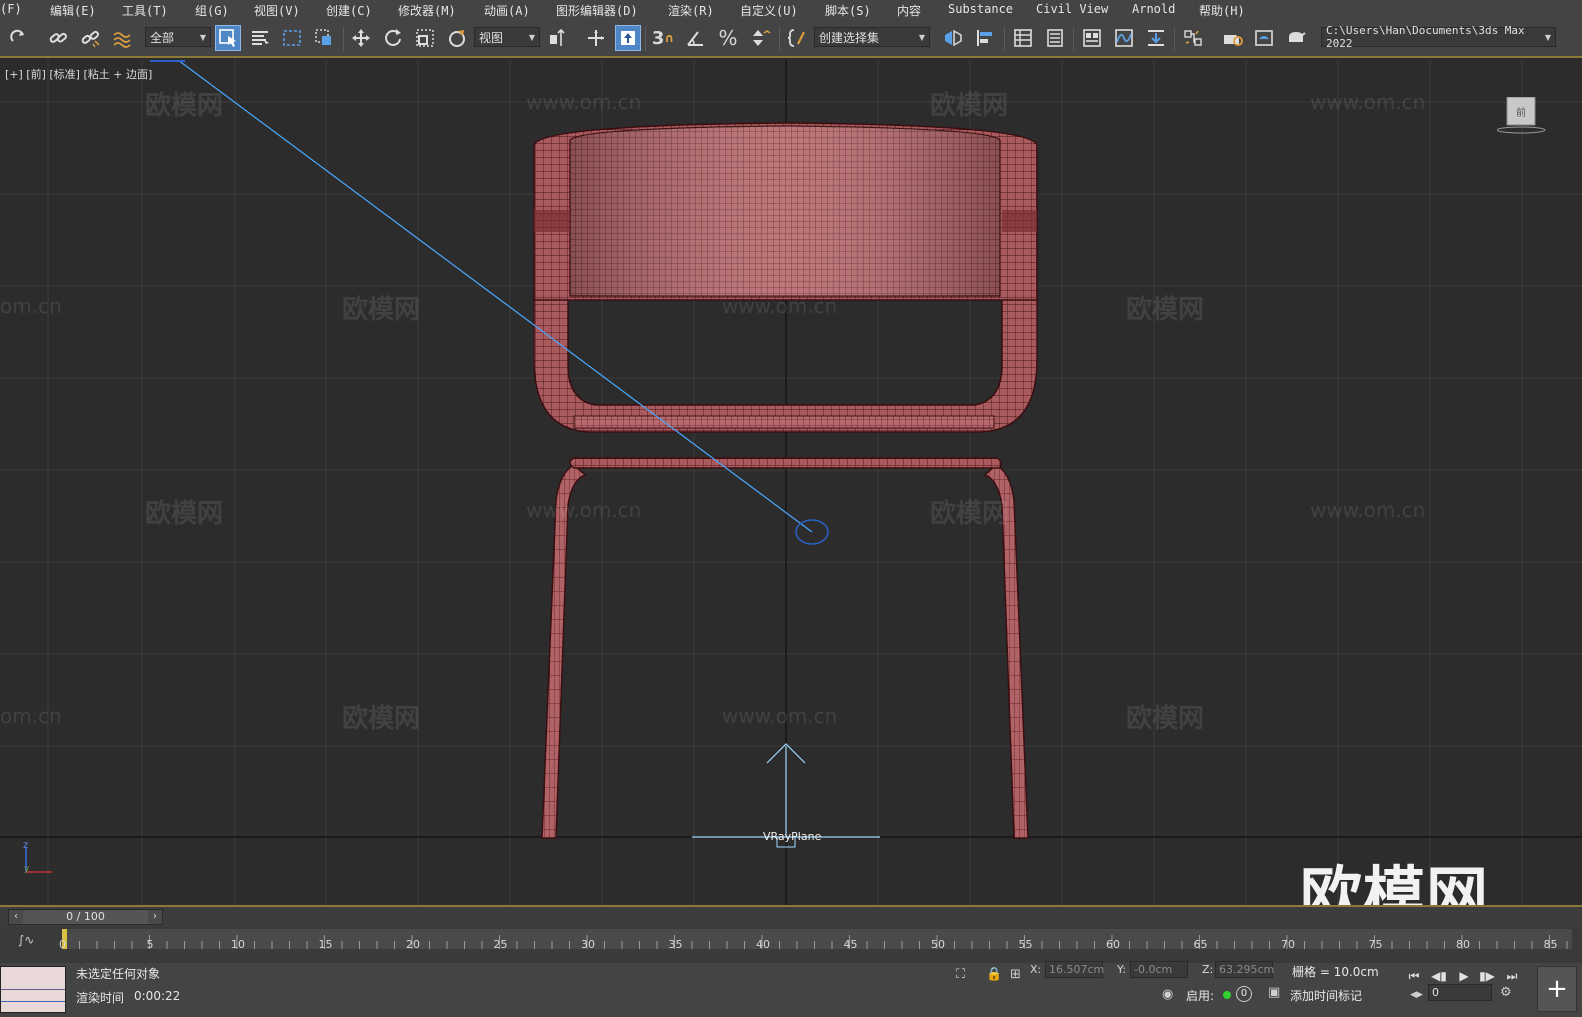 The width and height of the screenshot is (1582, 1017). I want to click on go-to-end-icon: ⏭, so click(1512, 976).